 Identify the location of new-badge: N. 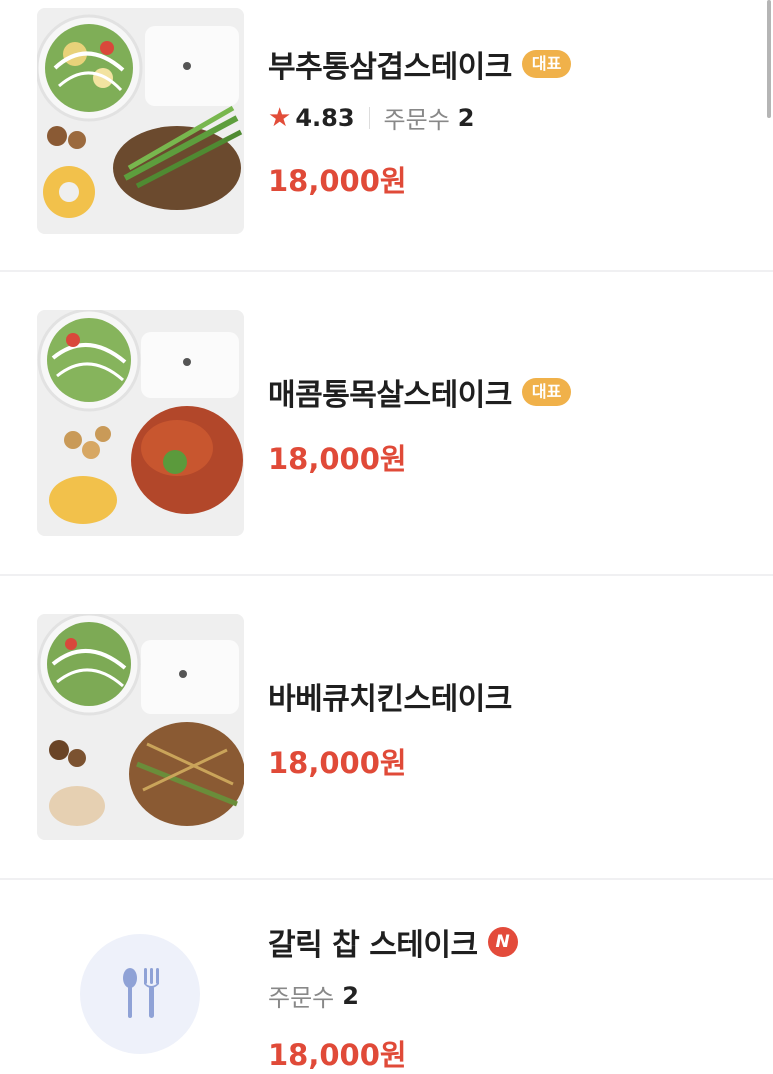
(502, 942).